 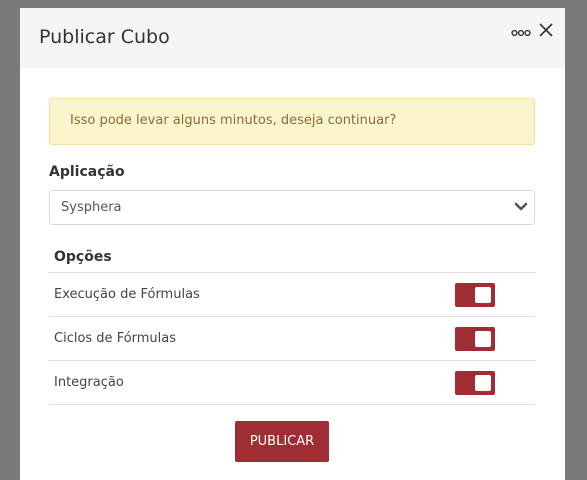 What do you see at coordinates (292, 207) in the screenshot?
I see `application-select: Sysphera` at bounding box center [292, 207].